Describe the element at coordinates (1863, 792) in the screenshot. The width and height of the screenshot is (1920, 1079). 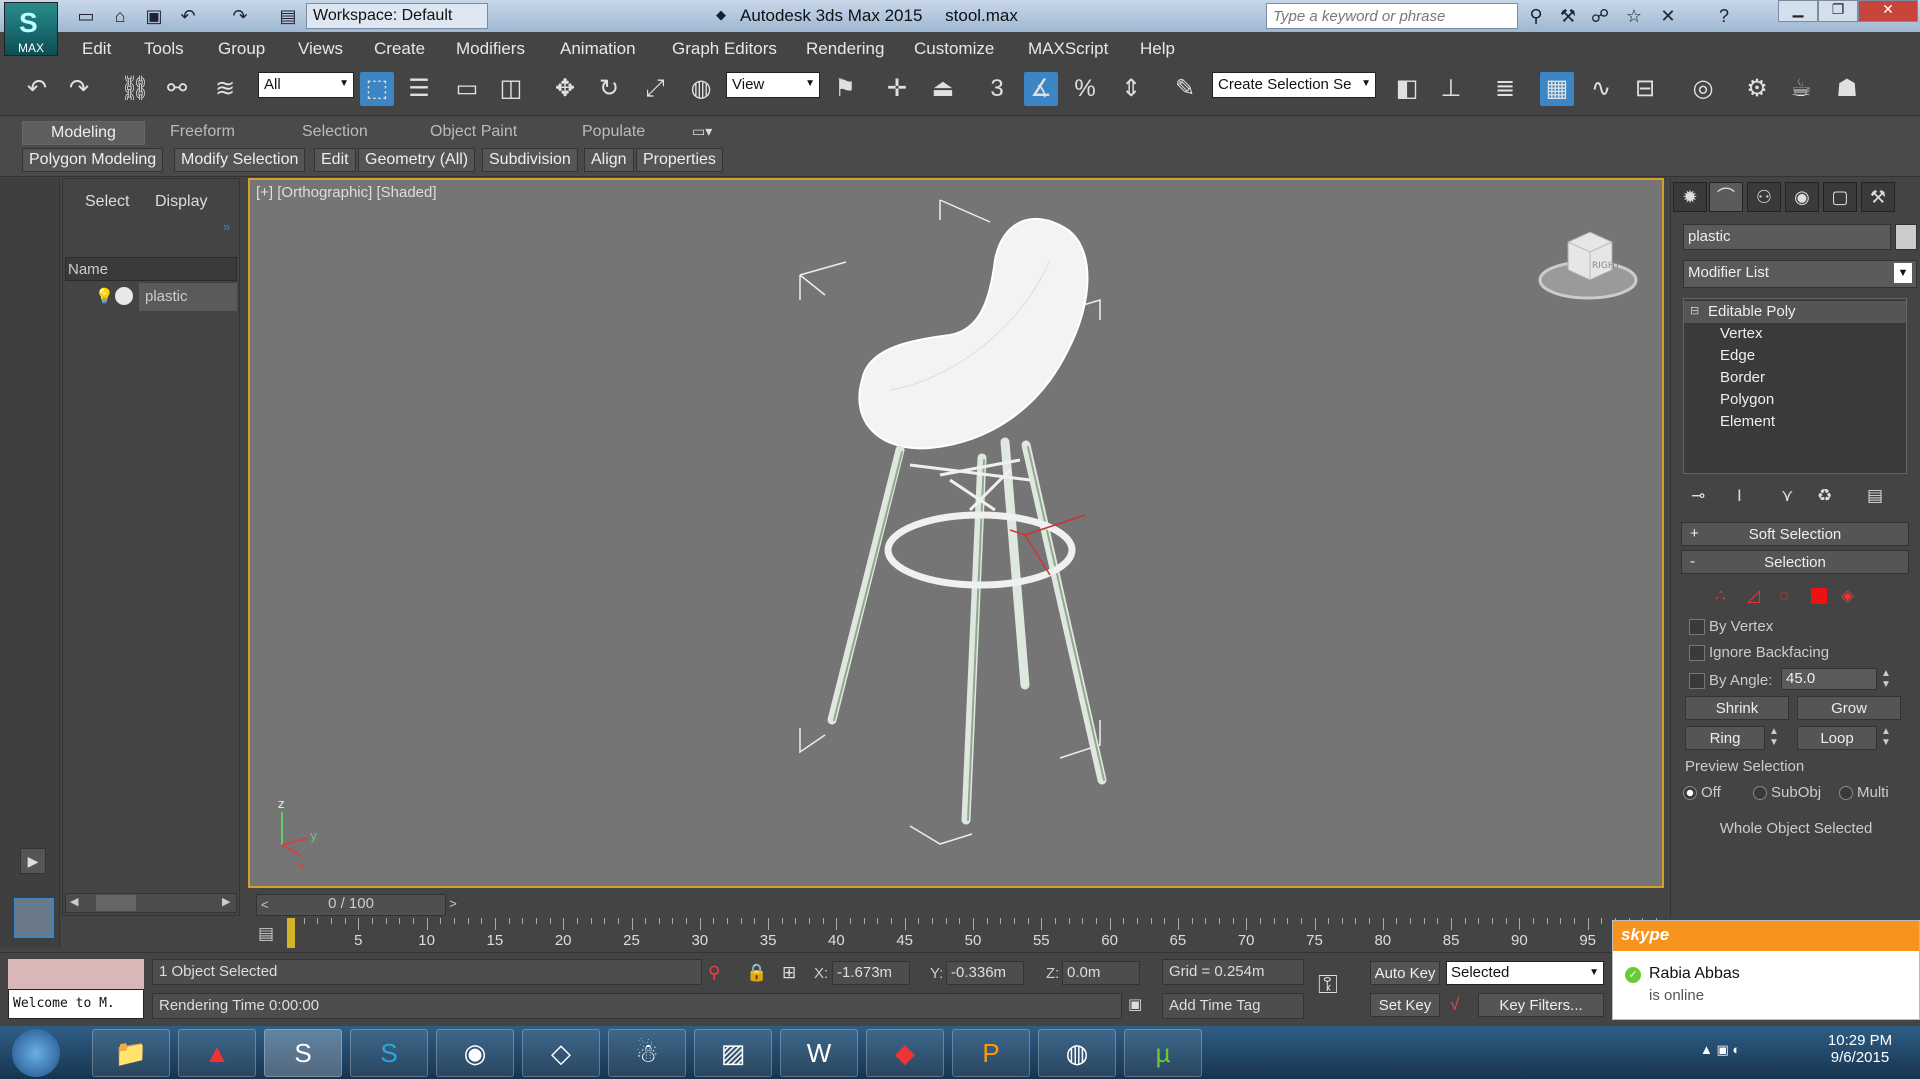
I see `preview-multi-radio: Multi` at that location.